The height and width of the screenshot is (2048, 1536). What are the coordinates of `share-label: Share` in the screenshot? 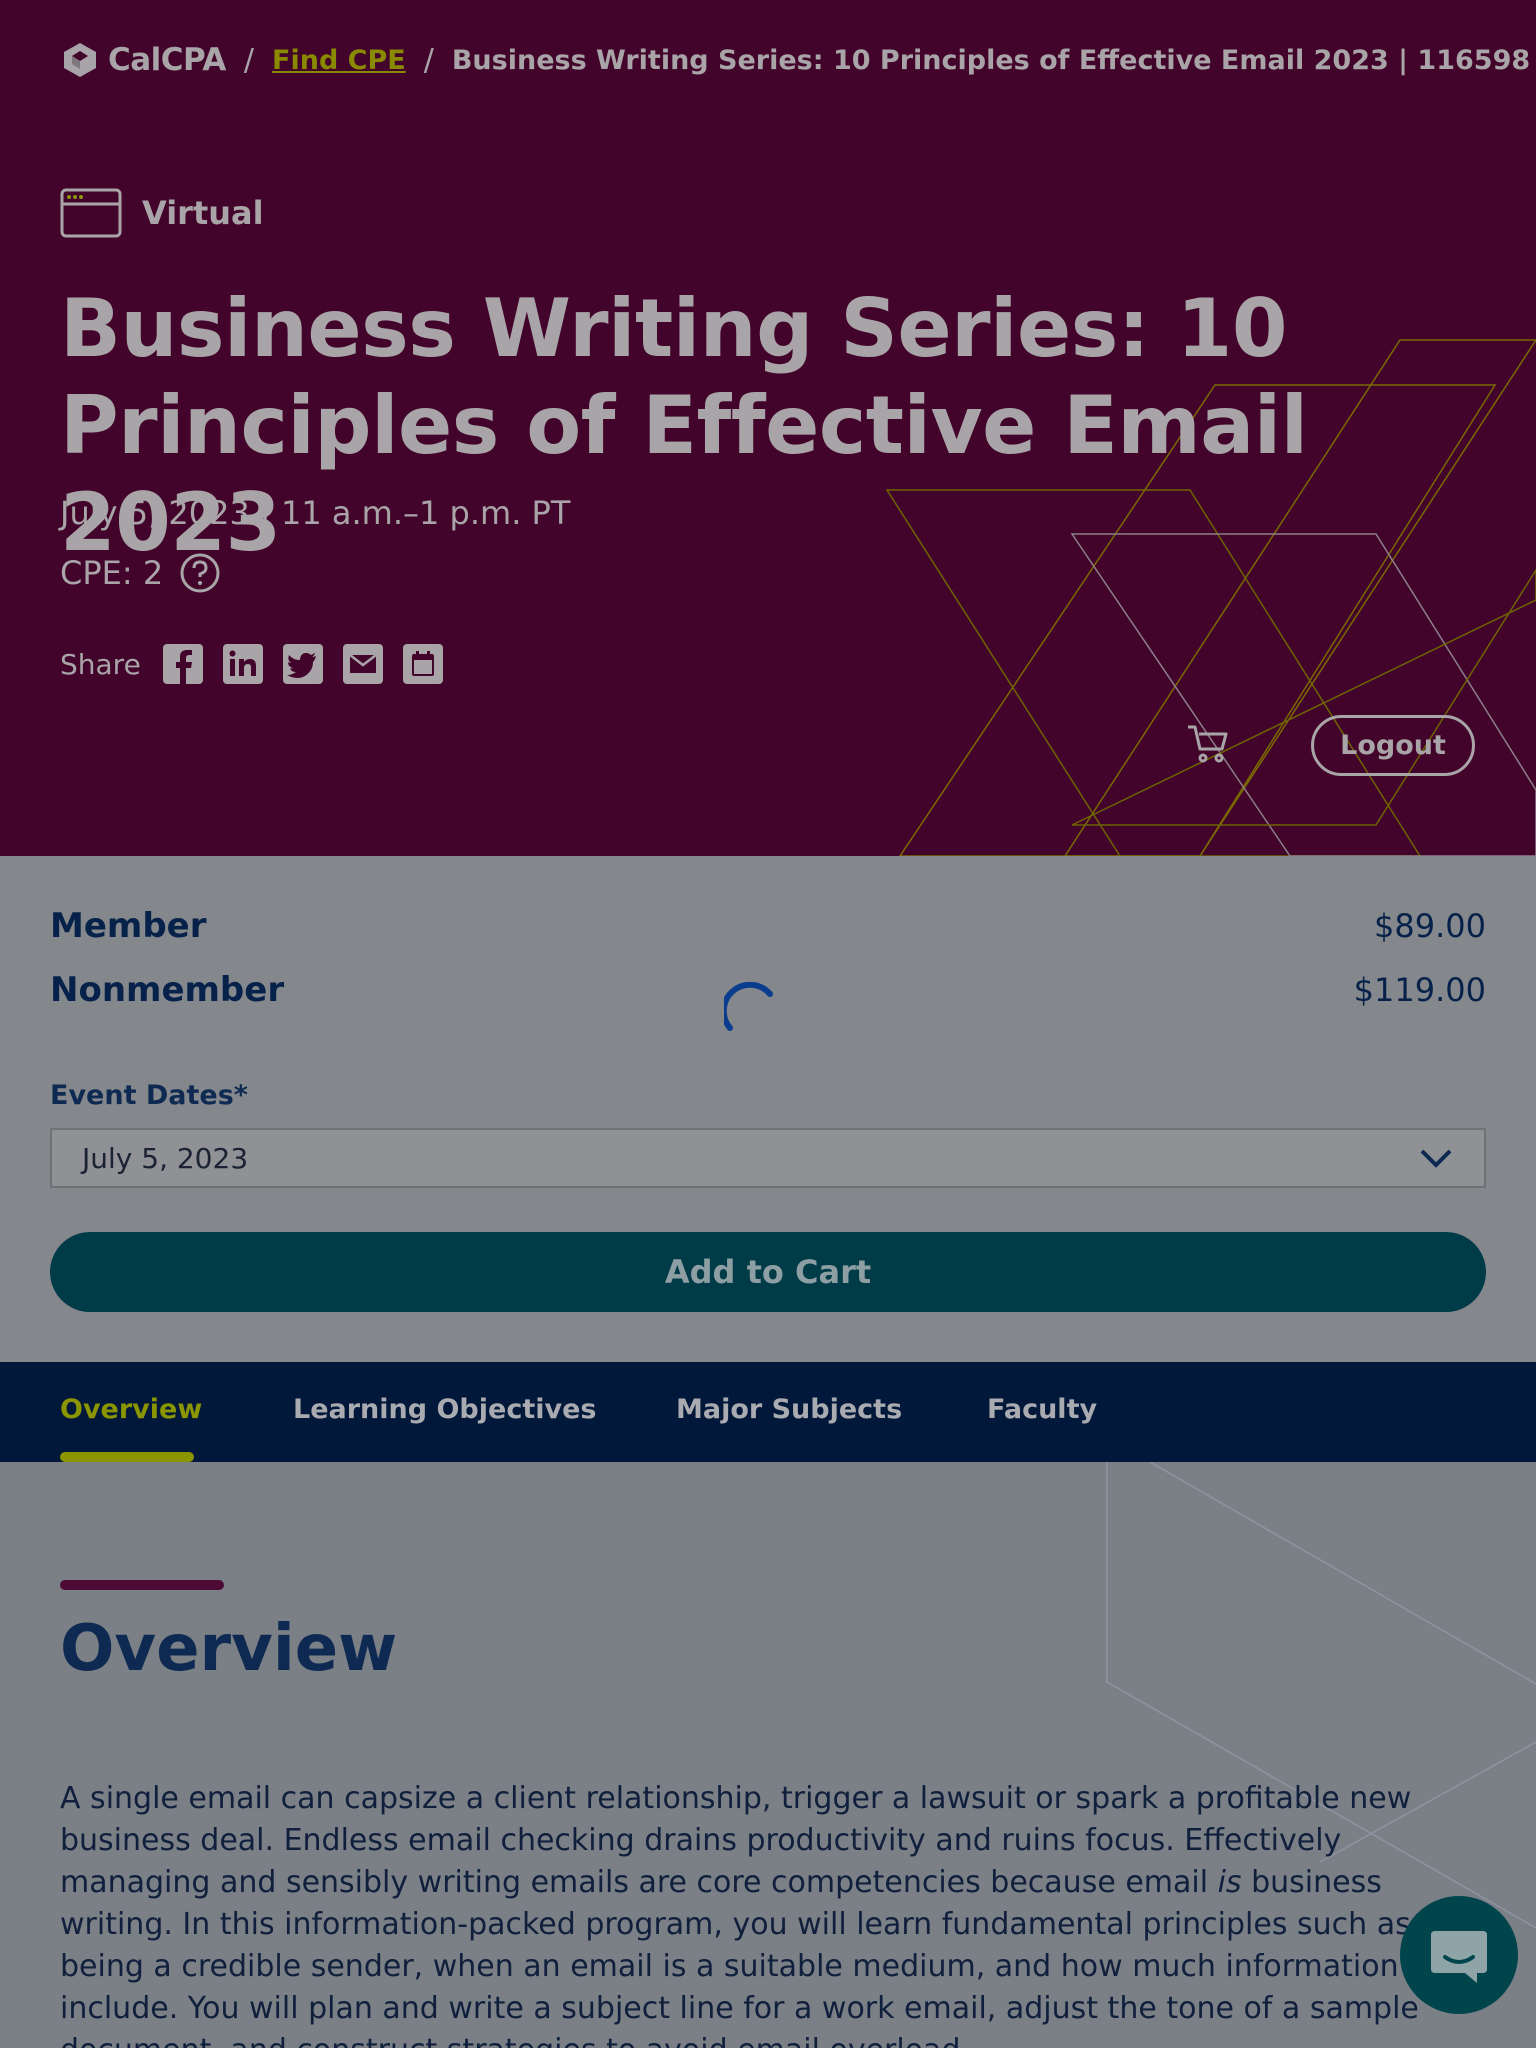 It's located at (100, 664).